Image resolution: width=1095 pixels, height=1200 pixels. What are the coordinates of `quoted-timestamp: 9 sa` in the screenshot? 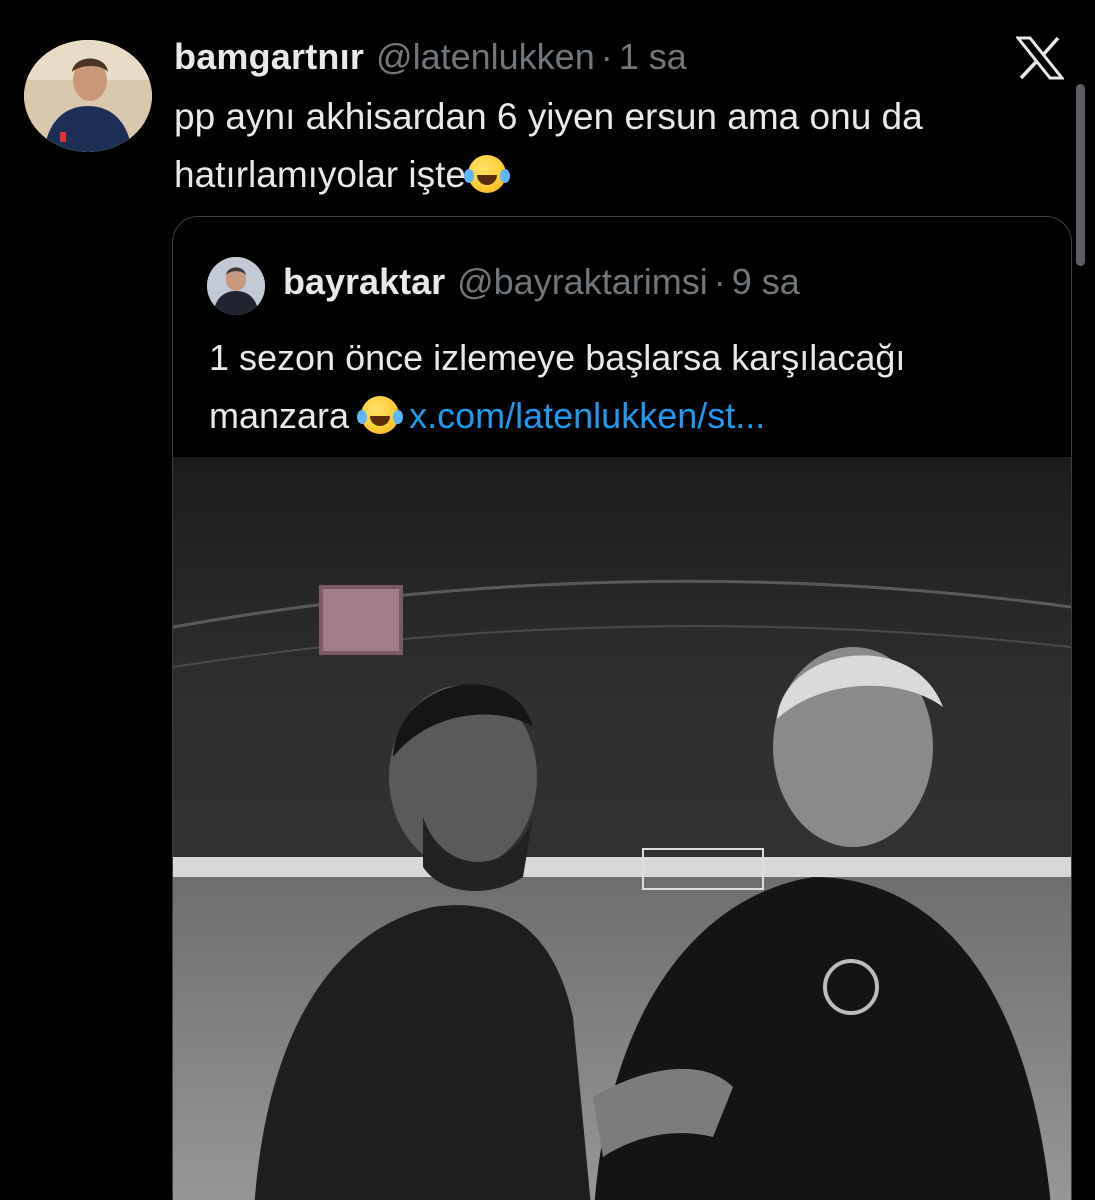 It's located at (766, 282).